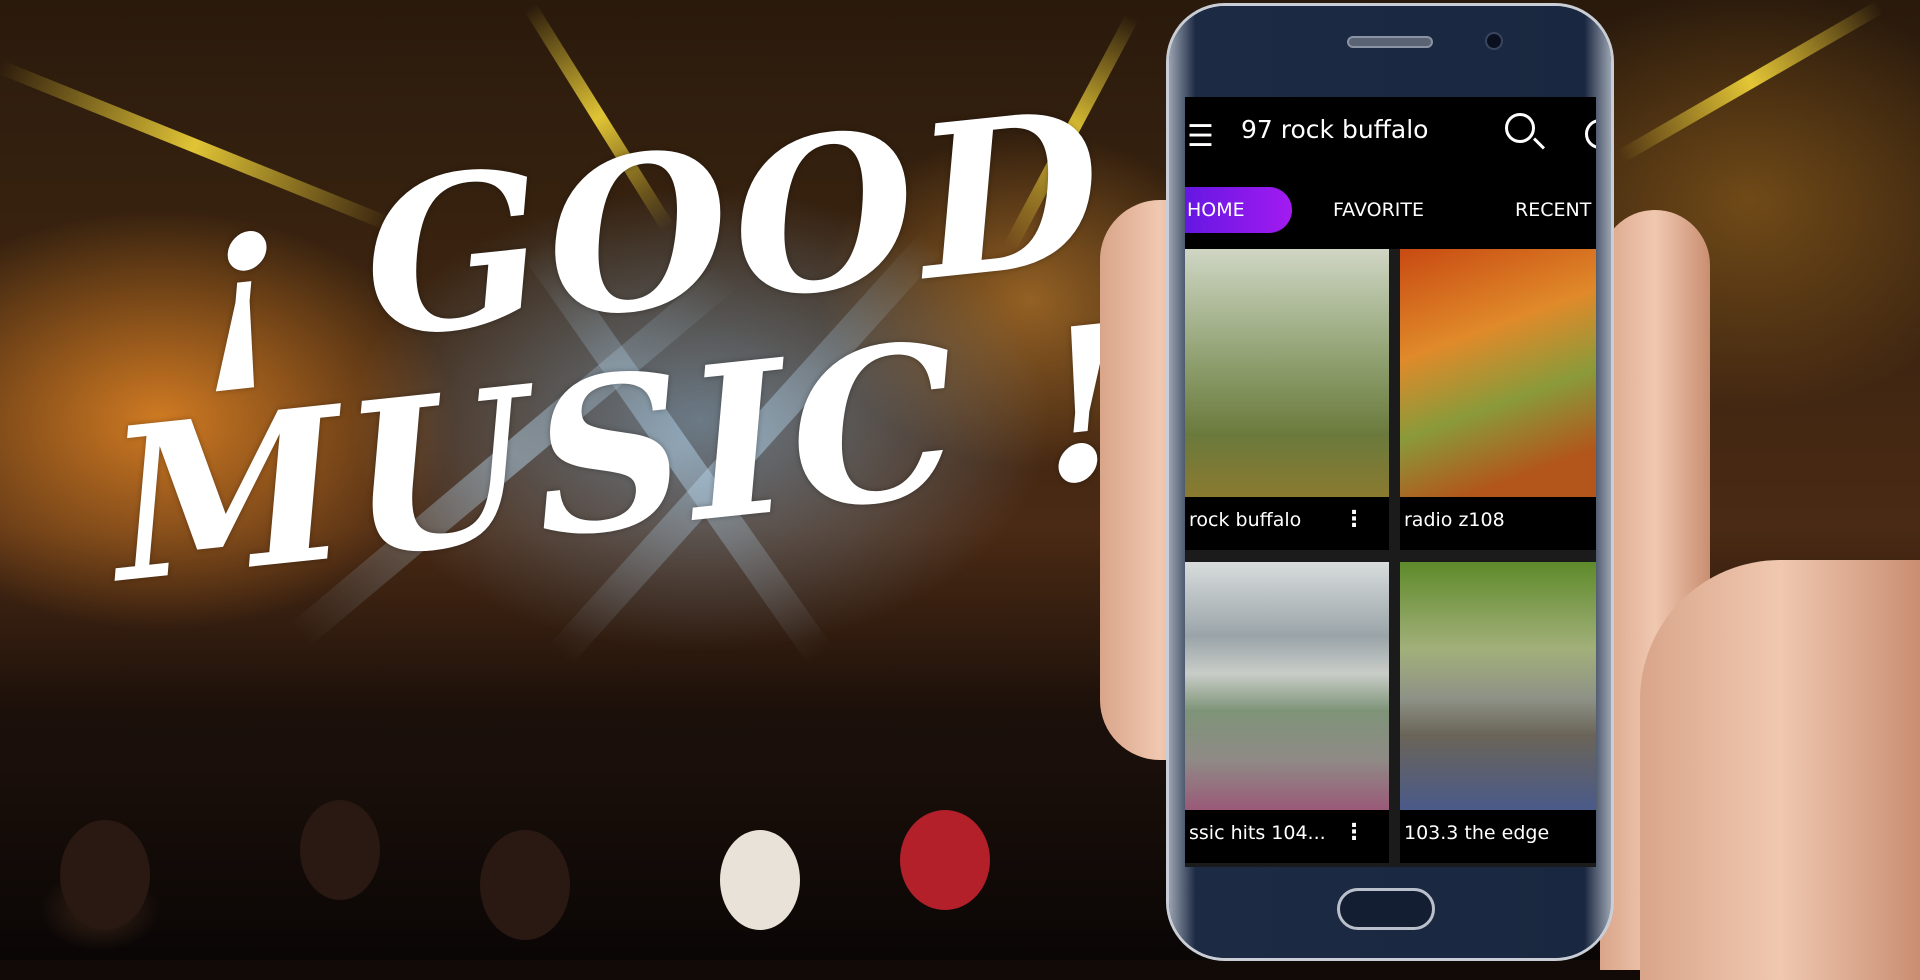 The width and height of the screenshot is (1920, 980). I want to click on station-name: rock buffalo, so click(1245, 520).